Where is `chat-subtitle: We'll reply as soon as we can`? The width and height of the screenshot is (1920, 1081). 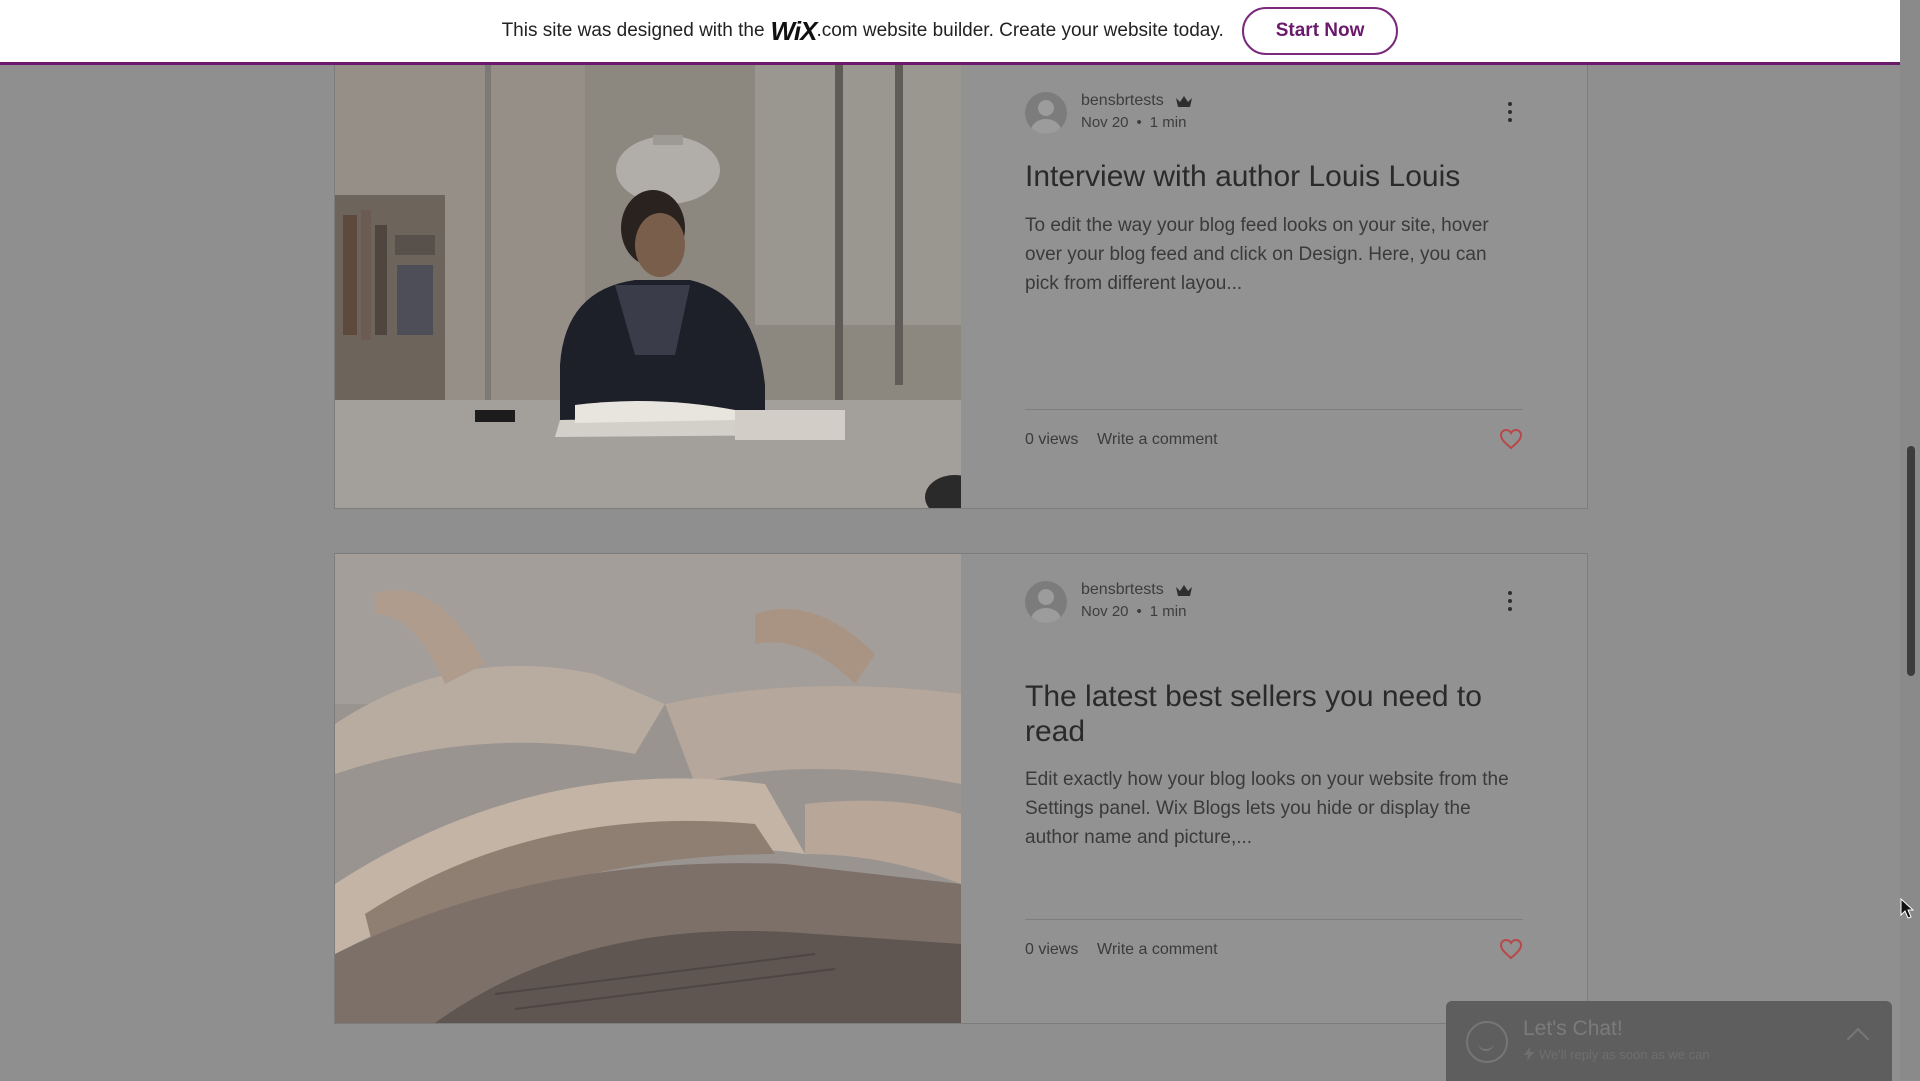
chat-subtitle: We'll reply as soon as we can is located at coordinates (1616, 1054).